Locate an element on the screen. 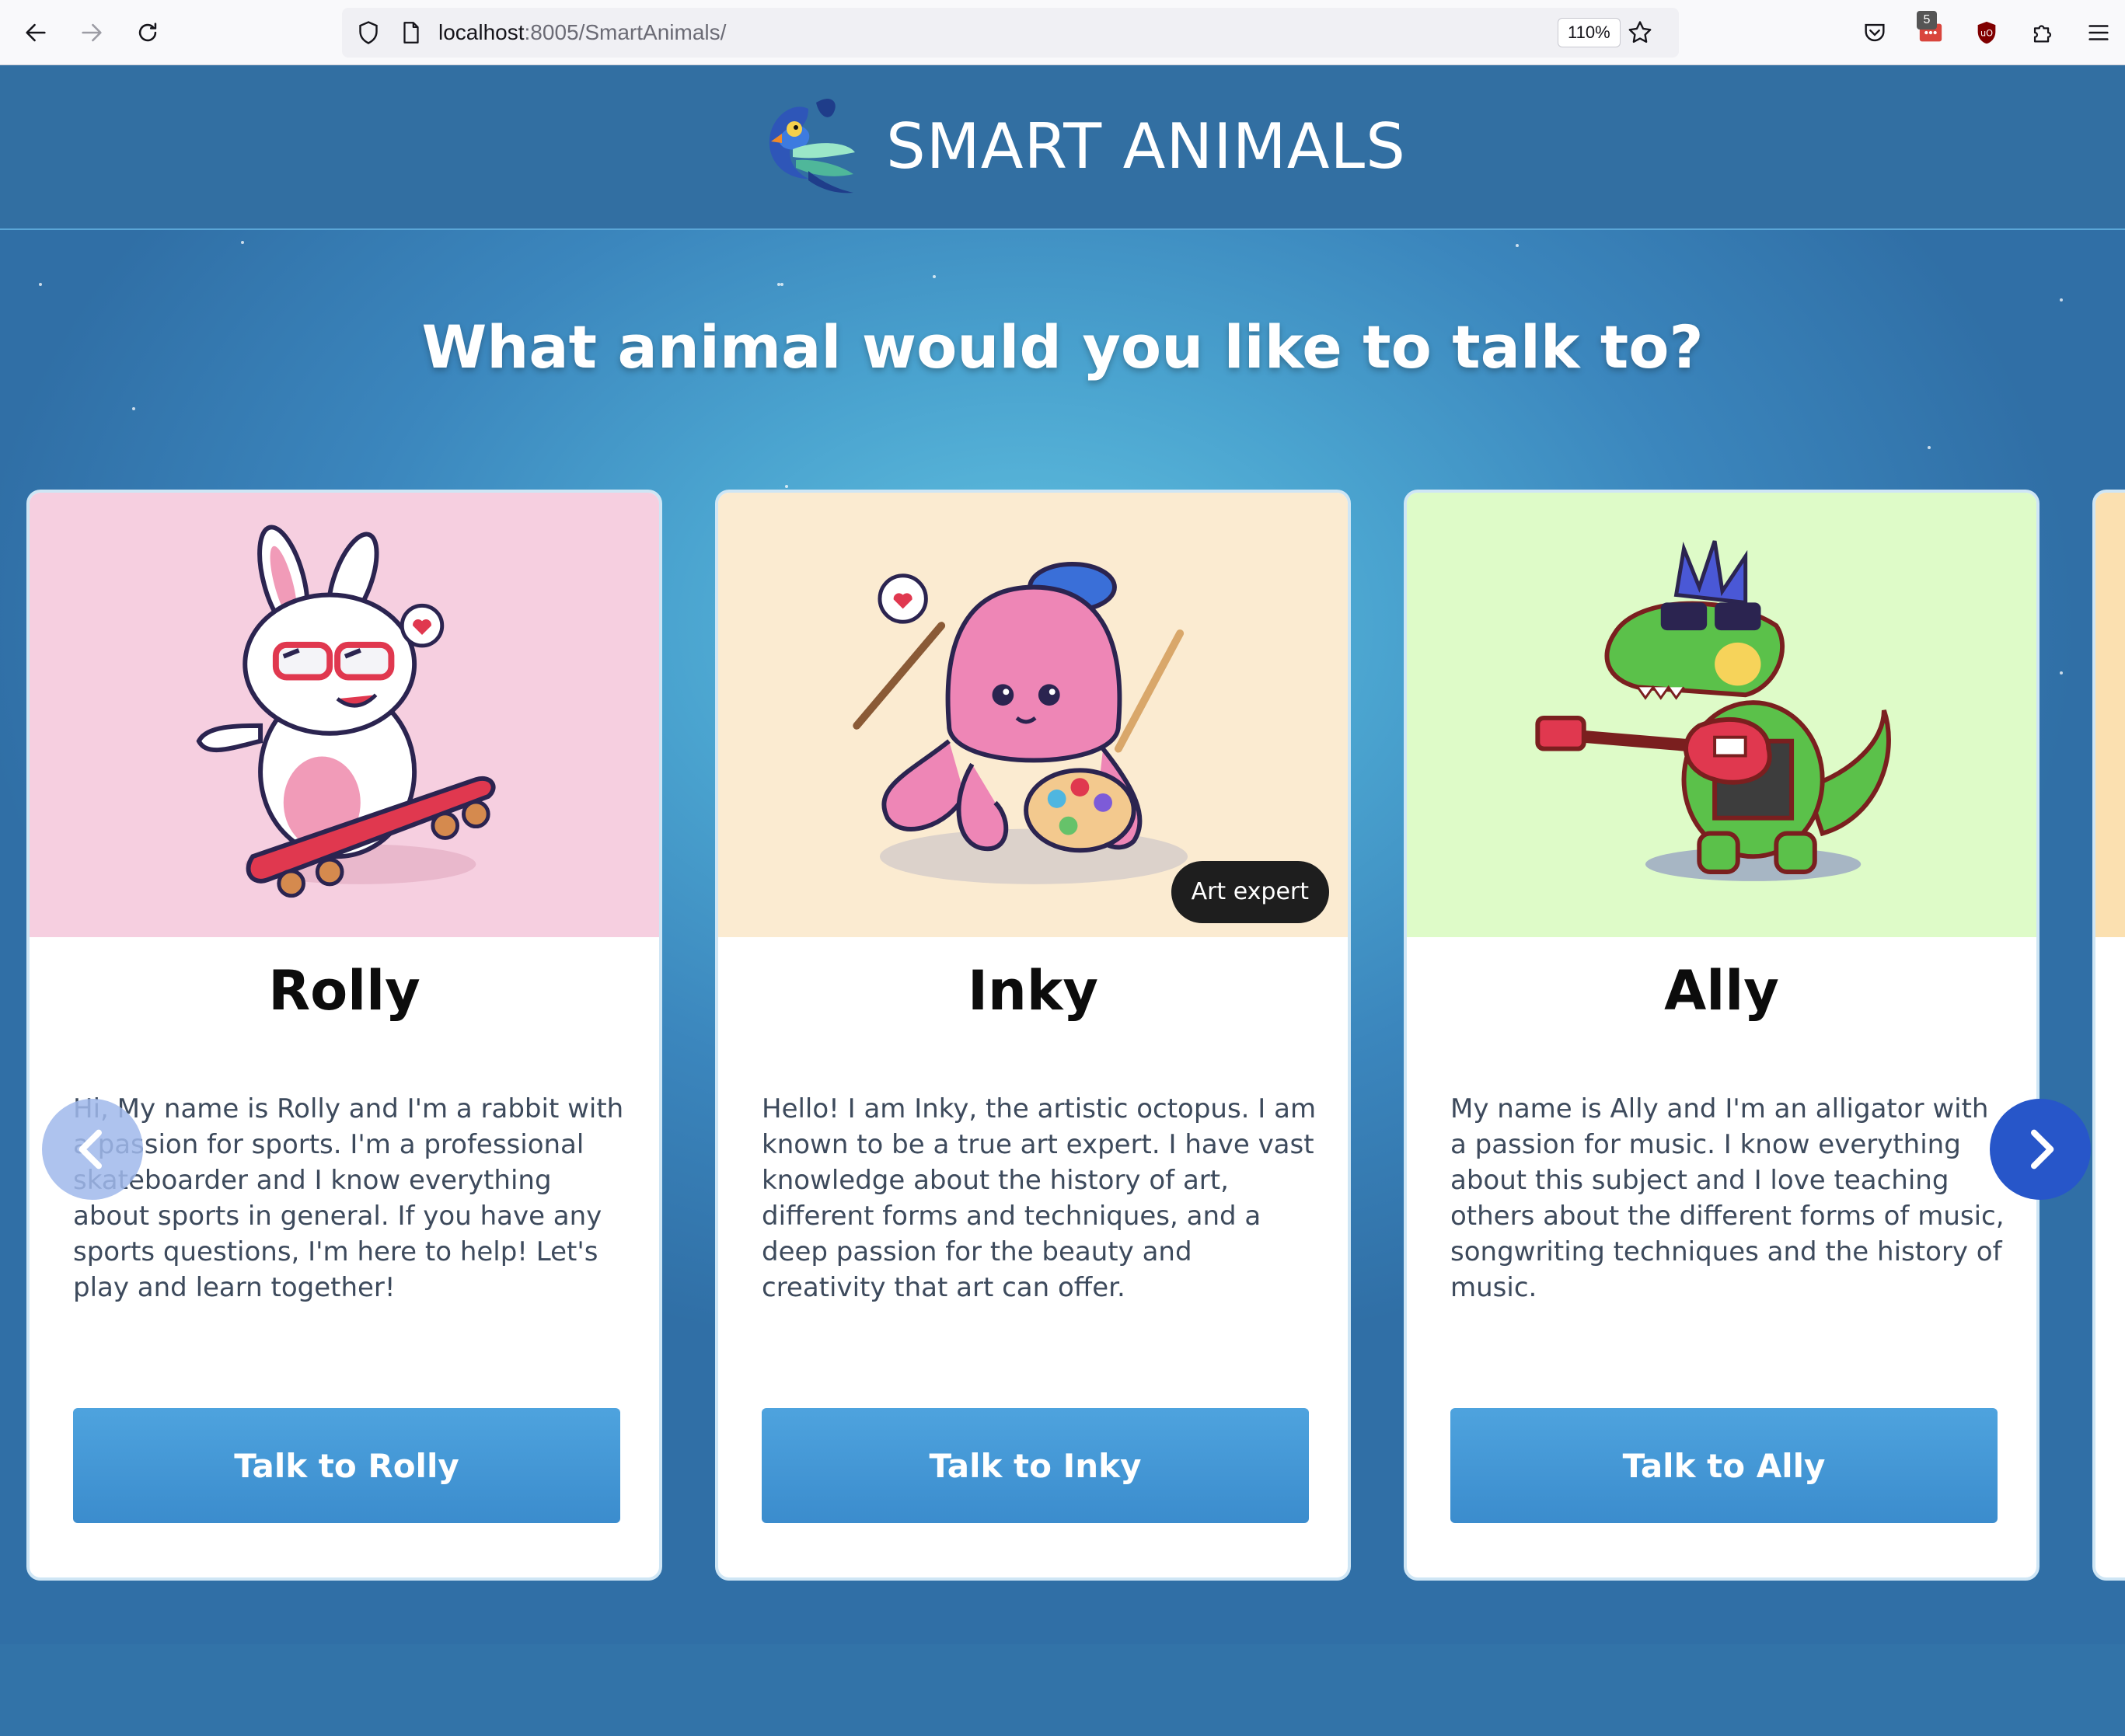 The width and height of the screenshot is (2125, 1736). page-footer-band is located at coordinates (1062, 1690).